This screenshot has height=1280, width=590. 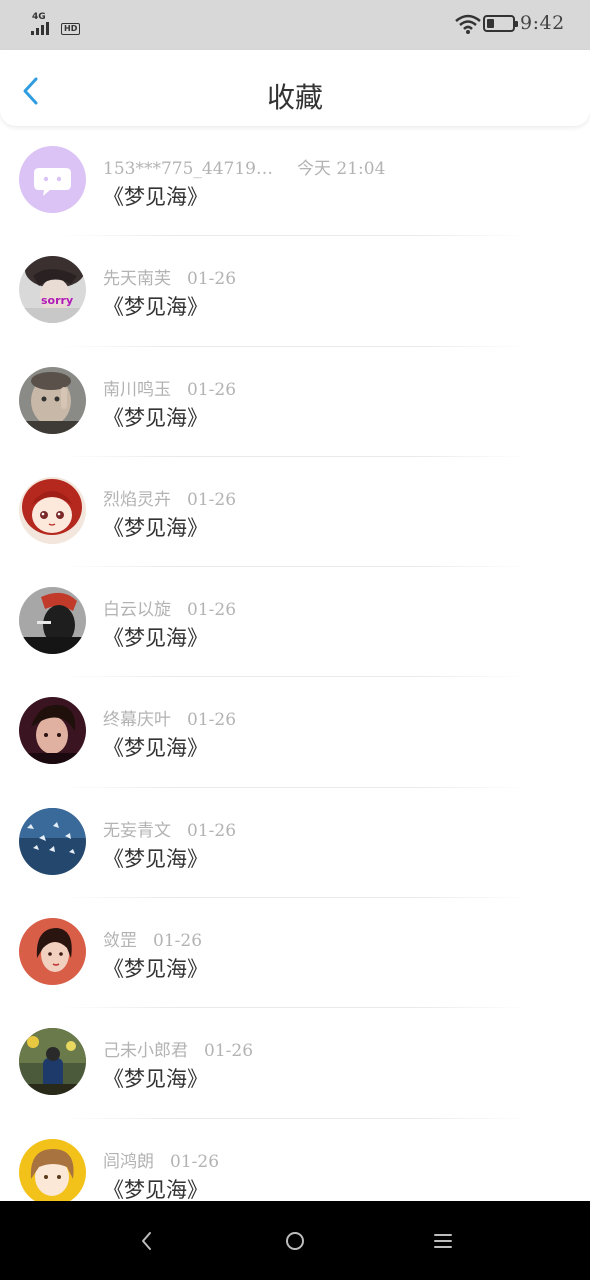 I want to click on list-item: 烈焰灵卉 01-26 《梦见海》, so click(x=295, y=512).